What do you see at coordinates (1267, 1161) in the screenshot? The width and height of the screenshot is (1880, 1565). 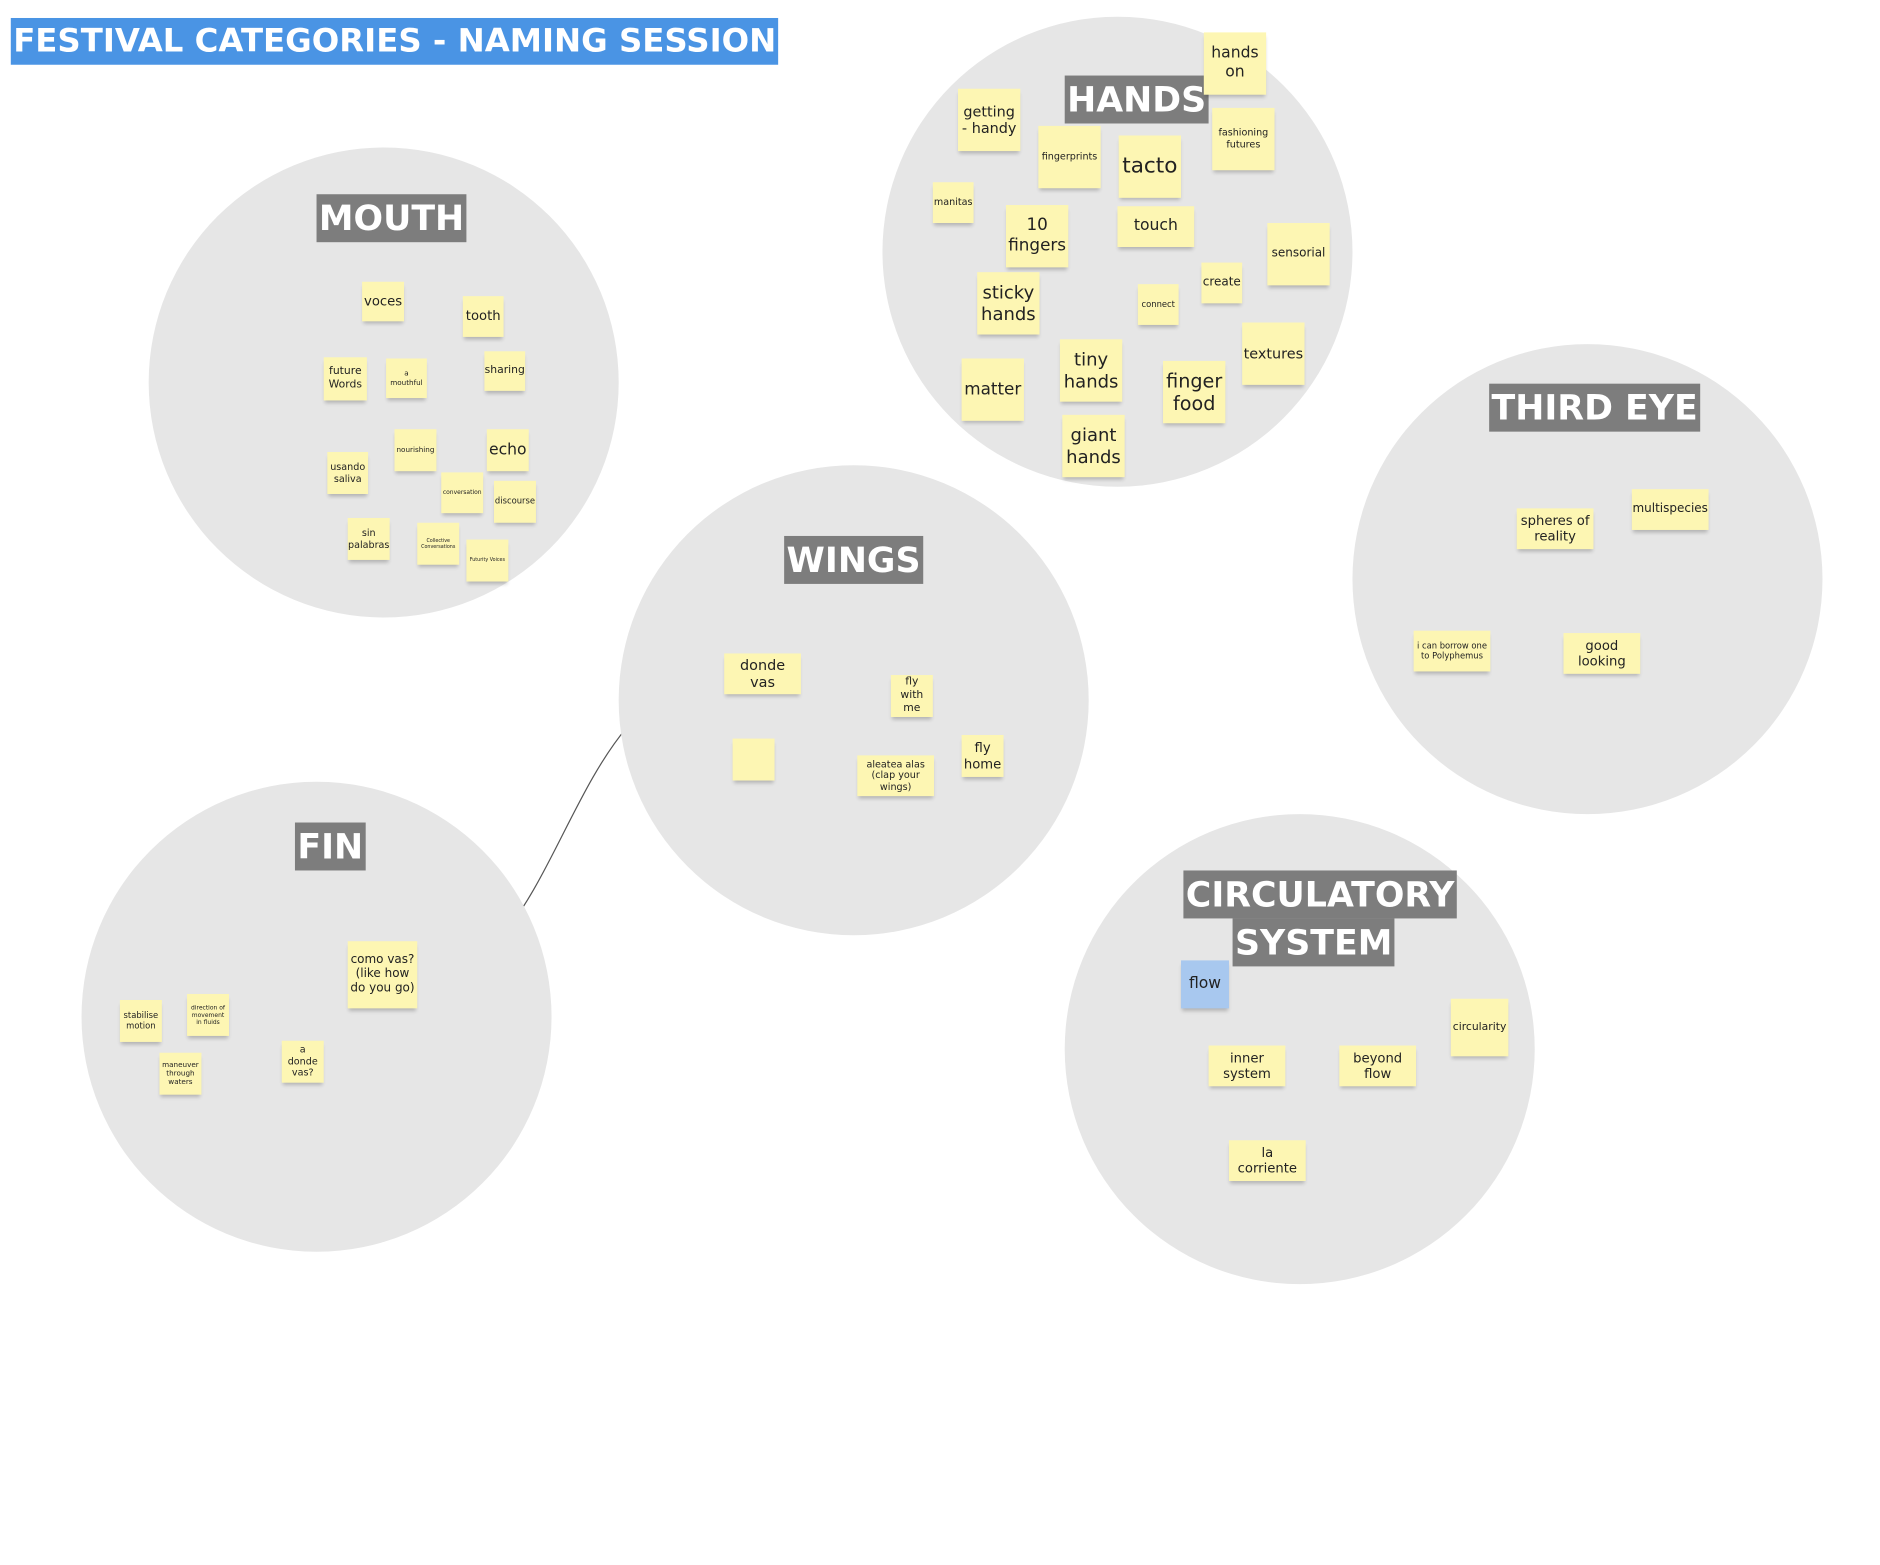 I see `sticky-note: la corriente` at bounding box center [1267, 1161].